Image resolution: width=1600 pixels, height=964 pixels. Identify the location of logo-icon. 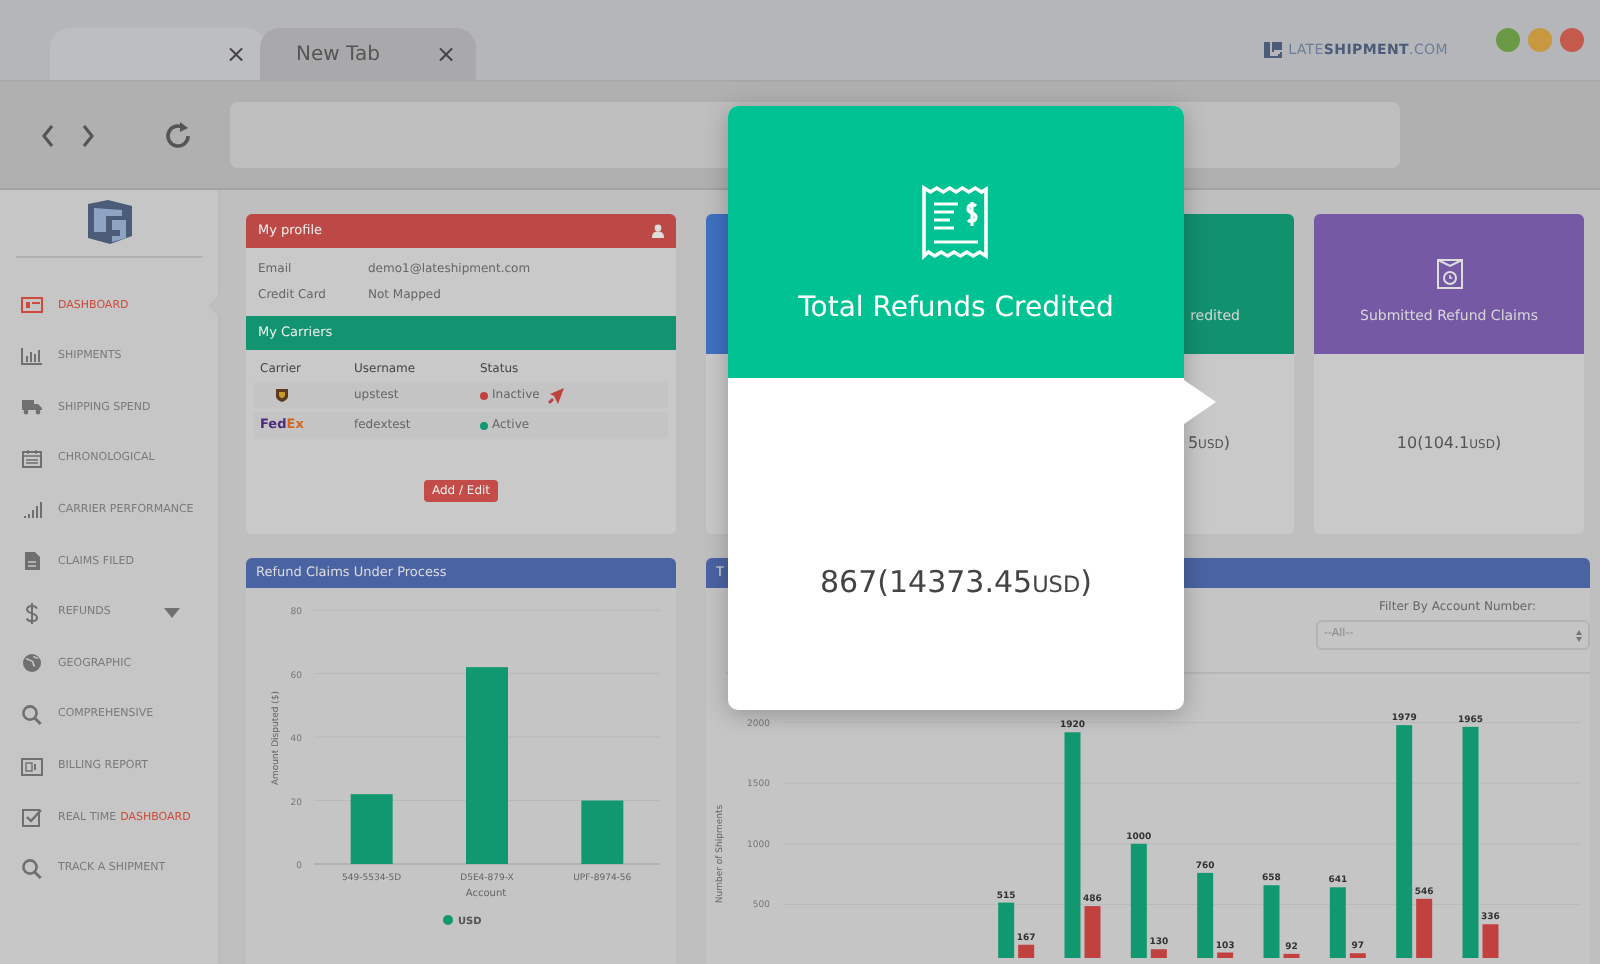
(1273, 49).